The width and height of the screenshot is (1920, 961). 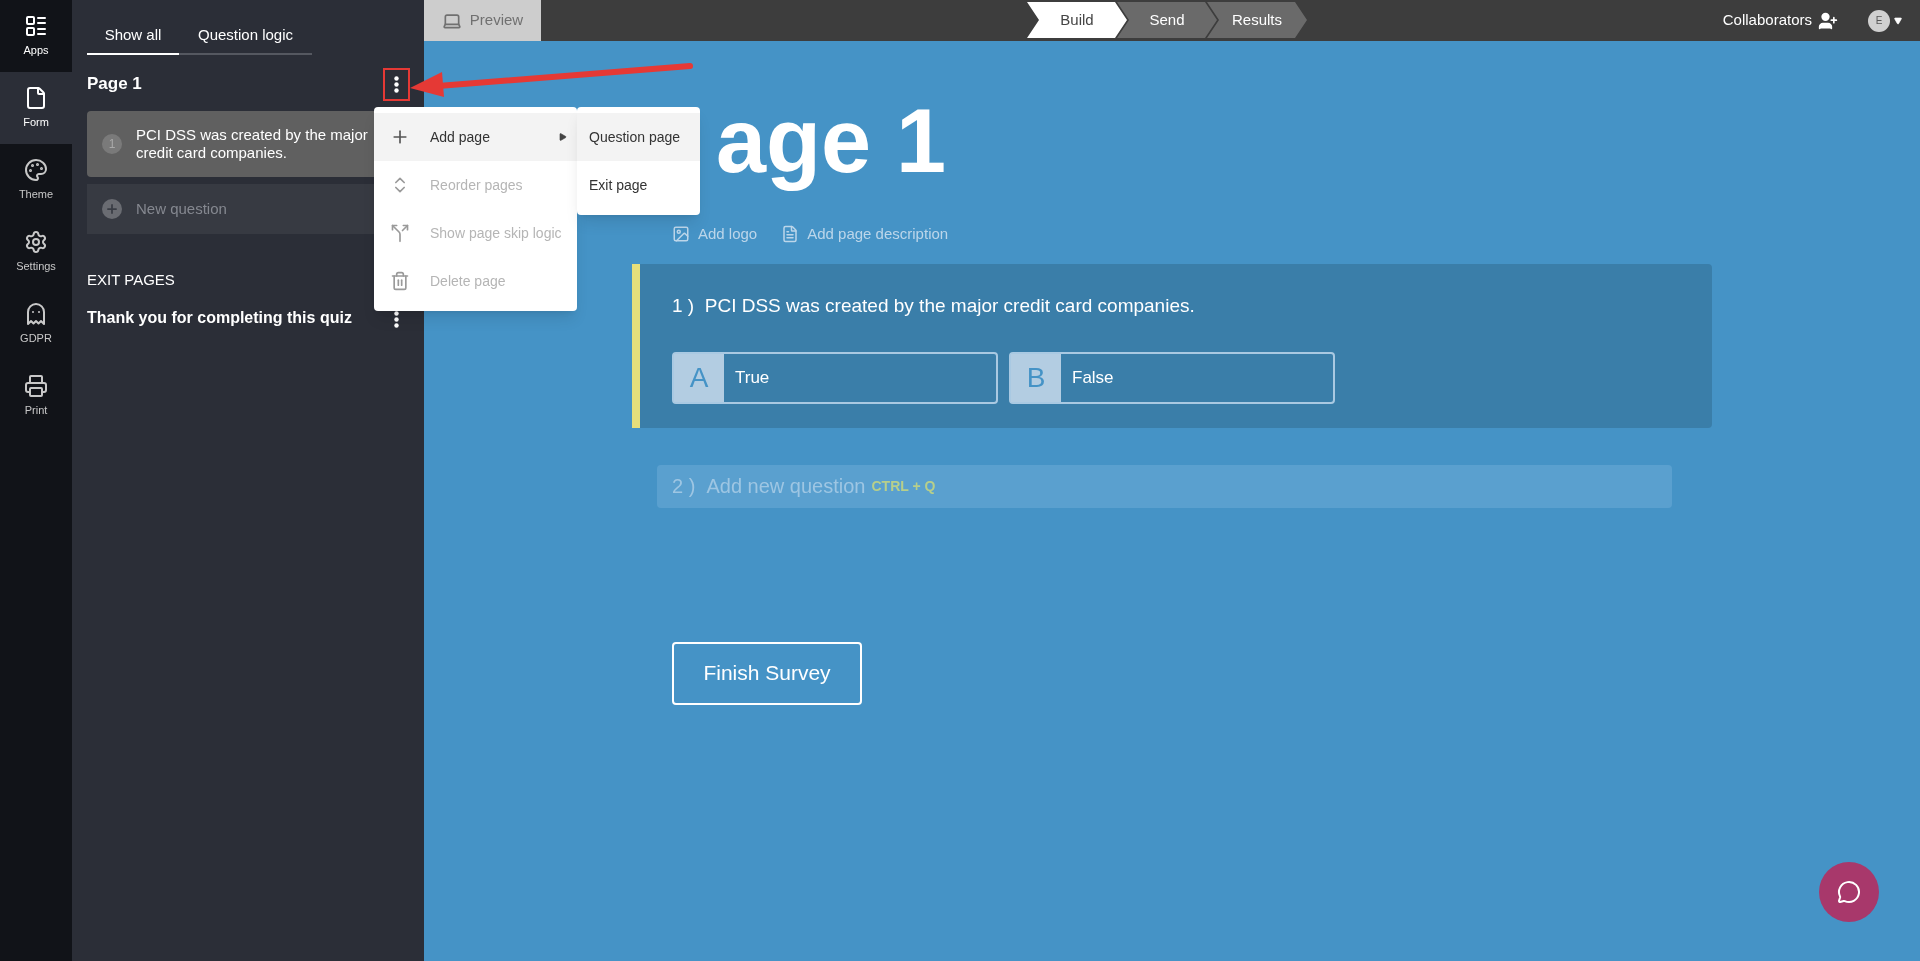 I want to click on question-title: 1 ) PCI DSS was created by the major credit card companies., so click(x=934, y=305).